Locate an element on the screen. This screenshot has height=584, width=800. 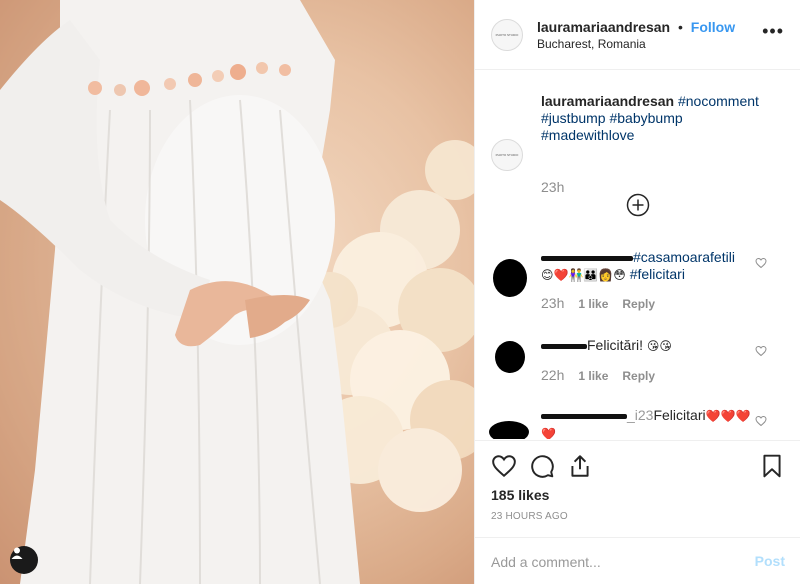
post-location: Bucharest, Romania is located at coordinates (636, 44).